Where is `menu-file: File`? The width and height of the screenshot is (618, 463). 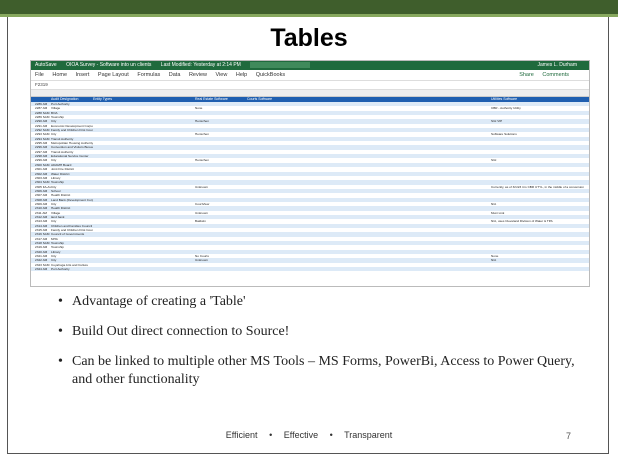
menu-file: File is located at coordinates (39, 75).